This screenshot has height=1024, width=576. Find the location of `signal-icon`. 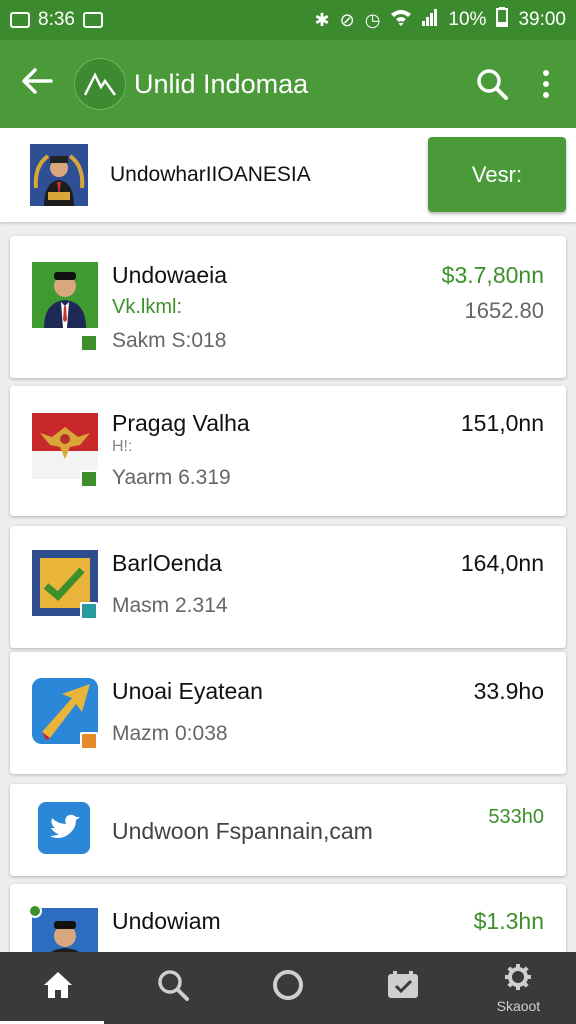

signal-icon is located at coordinates (430, 20).